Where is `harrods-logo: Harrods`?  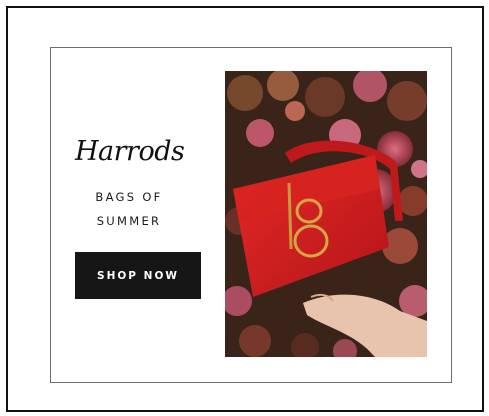 harrods-logo: Harrods is located at coordinates (130, 151).